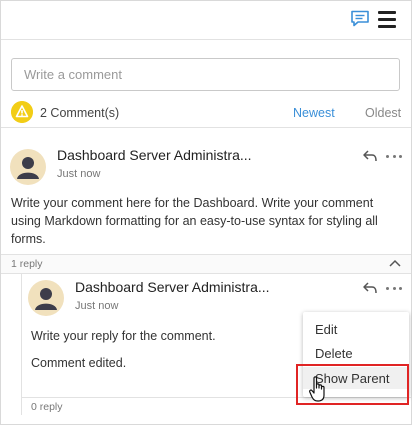 This screenshot has height=425, width=412. I want to click on hamburger-menu-icon, so click(387, 19).